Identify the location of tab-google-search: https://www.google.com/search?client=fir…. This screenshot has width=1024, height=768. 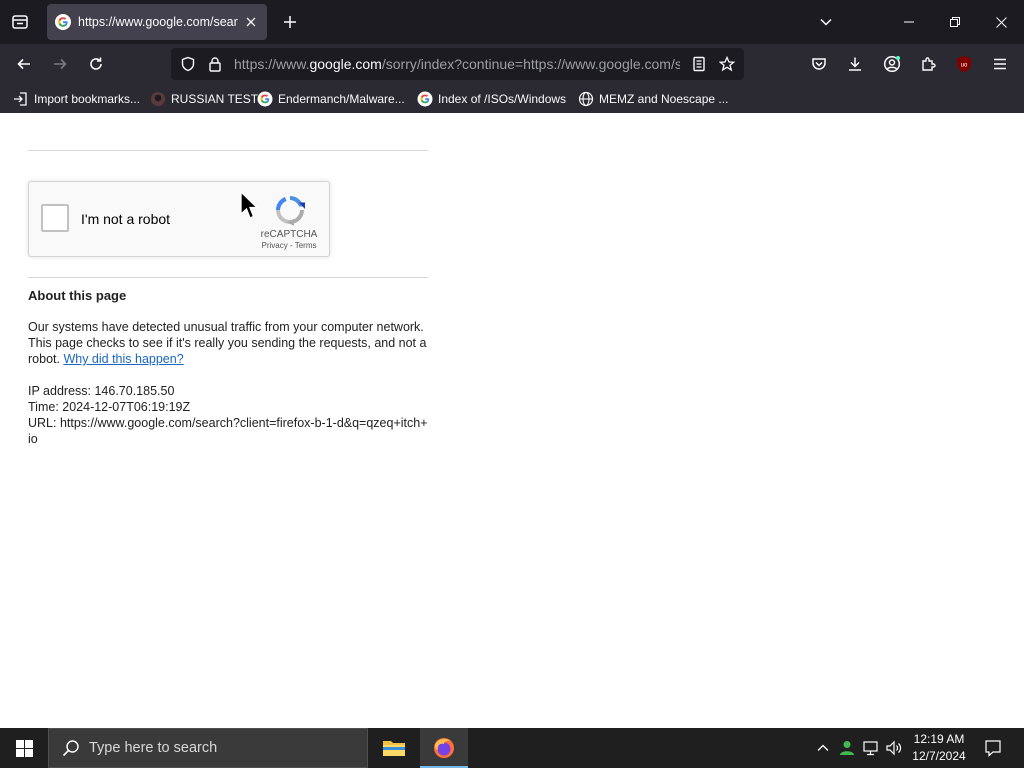
(157, 22).